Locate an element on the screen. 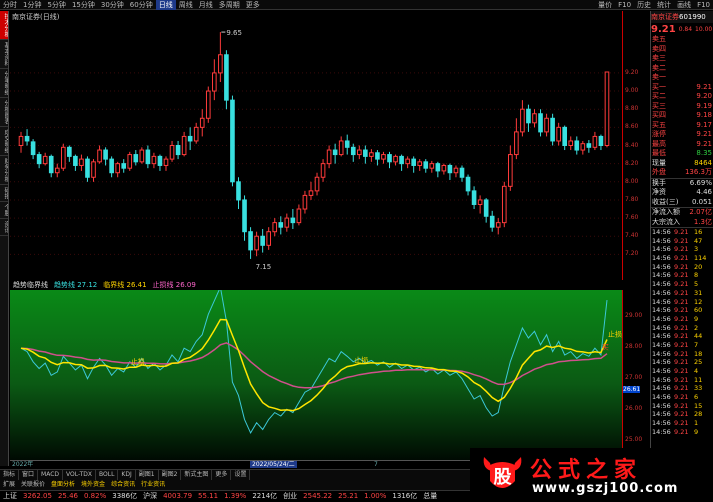 The image size is (713, 502). stock-header: 南京证券 601990 is located at coordinates (682, 17).